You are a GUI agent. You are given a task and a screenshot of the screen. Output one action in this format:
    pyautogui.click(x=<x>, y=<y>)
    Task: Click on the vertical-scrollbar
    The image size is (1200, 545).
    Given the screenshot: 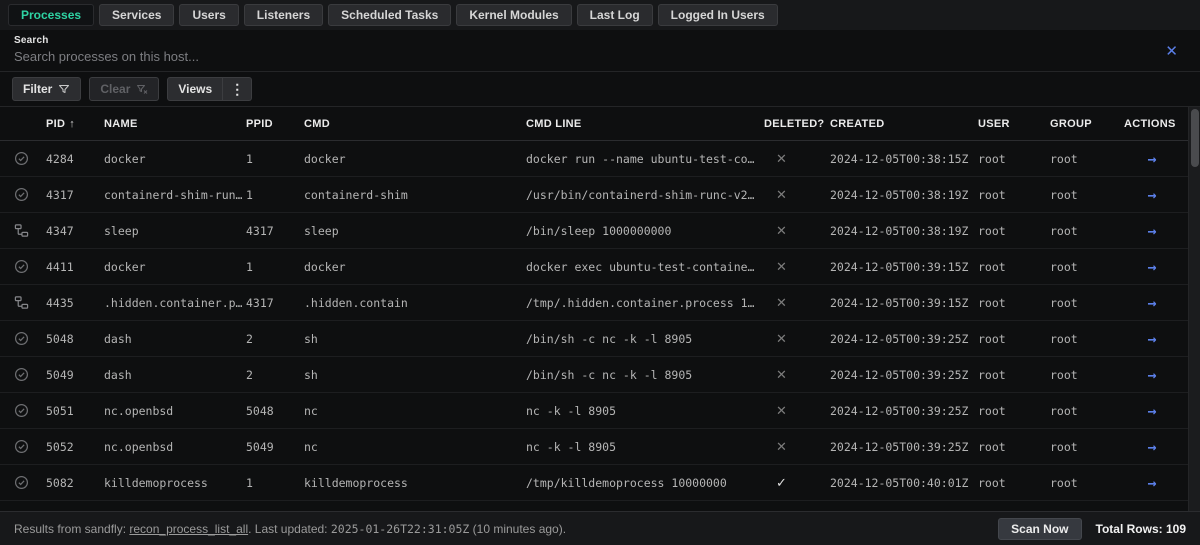 What is the action you would take?
    pyautogui.click(x=1194, y=309)
    